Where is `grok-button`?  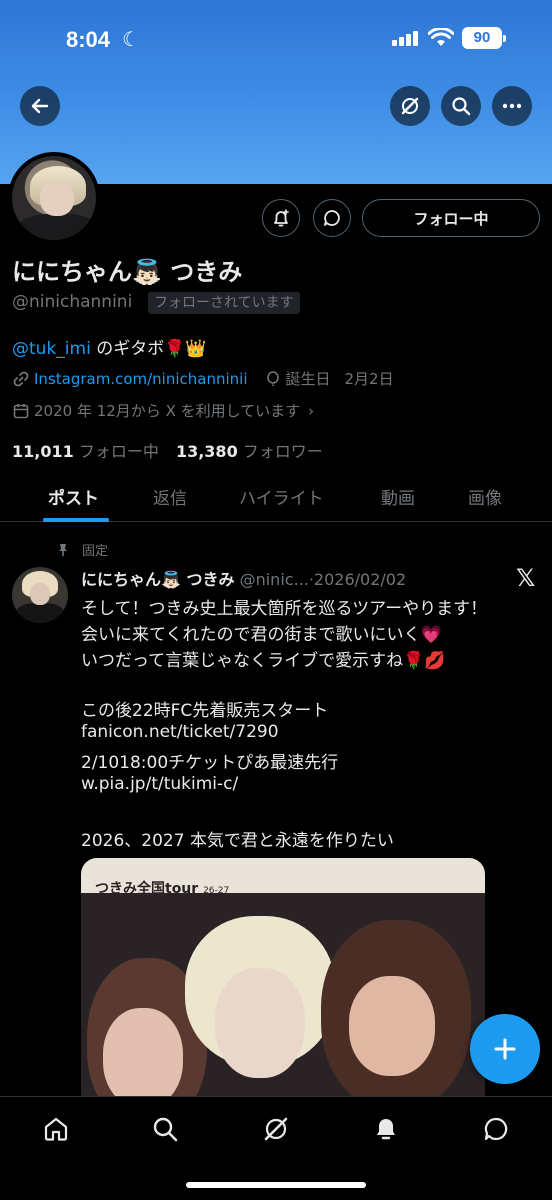 grok-button is located at coordinates (410, 106).